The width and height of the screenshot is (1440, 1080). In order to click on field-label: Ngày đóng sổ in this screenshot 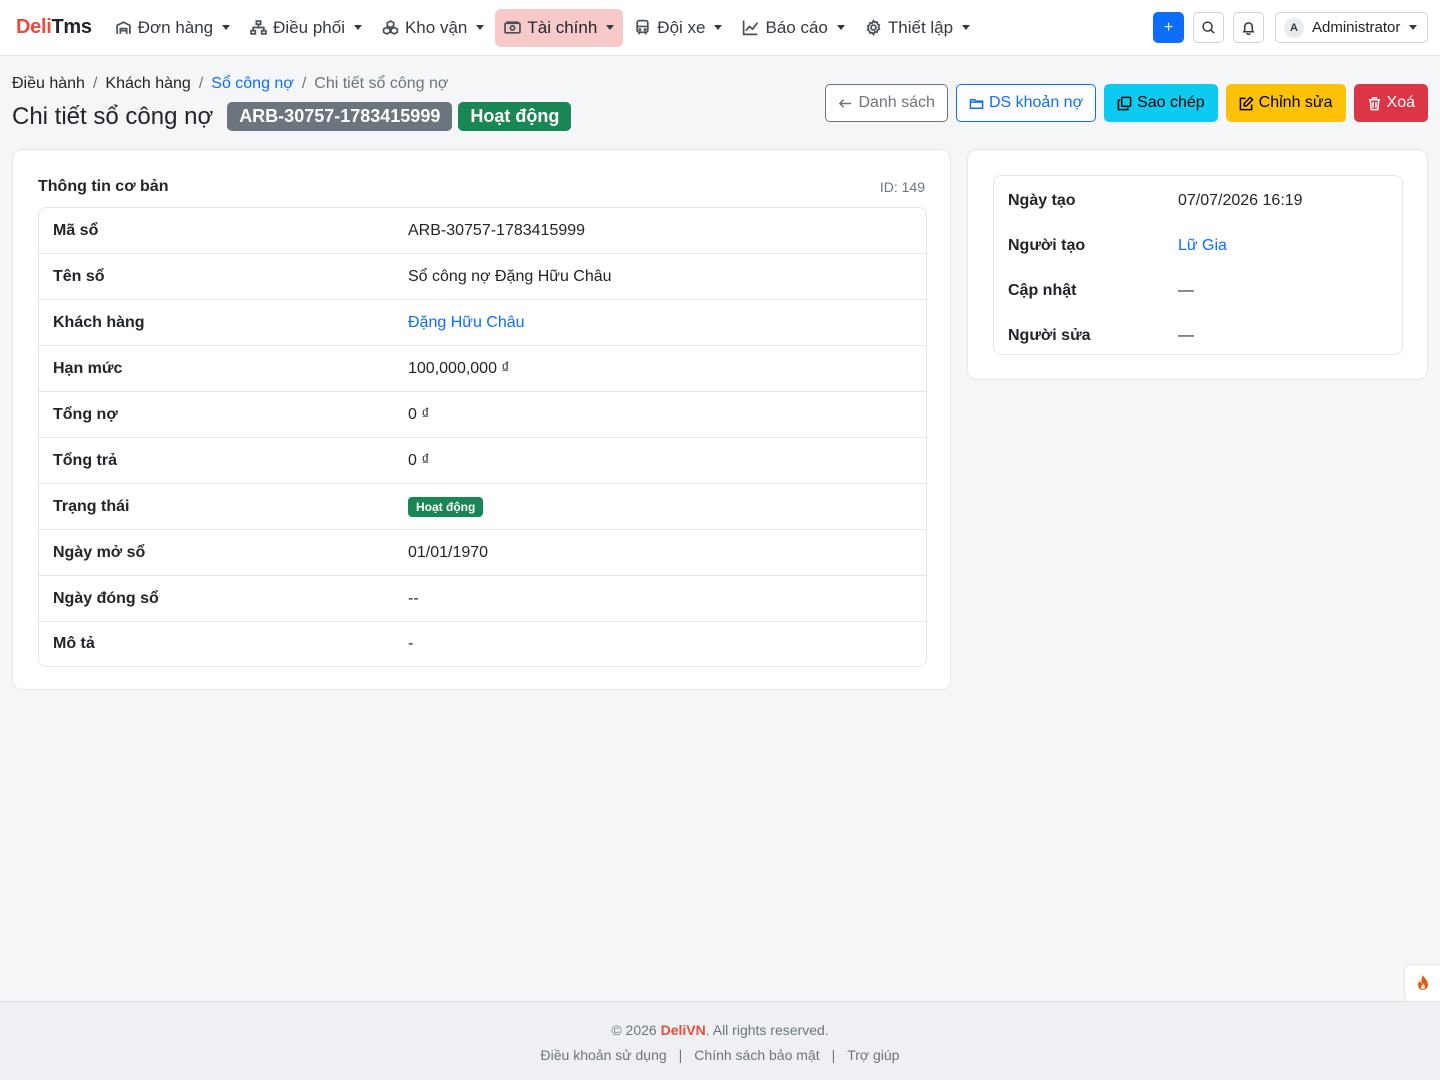, I will do `click(106, 598)`.